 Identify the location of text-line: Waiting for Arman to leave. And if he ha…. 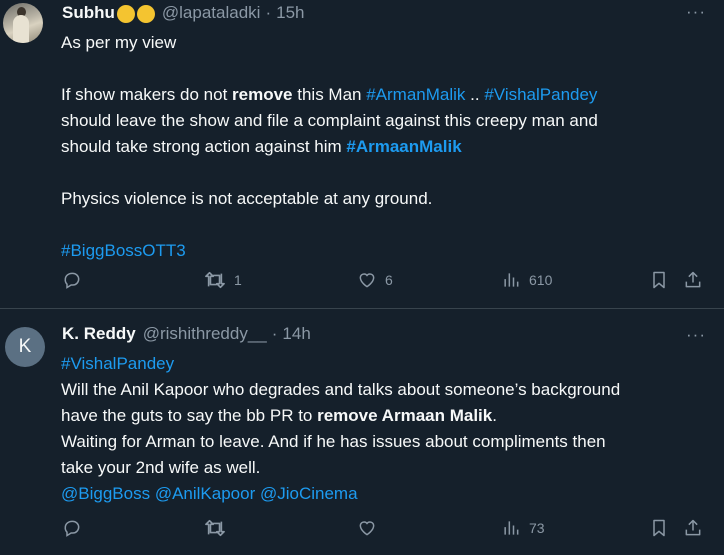
(333, 441).